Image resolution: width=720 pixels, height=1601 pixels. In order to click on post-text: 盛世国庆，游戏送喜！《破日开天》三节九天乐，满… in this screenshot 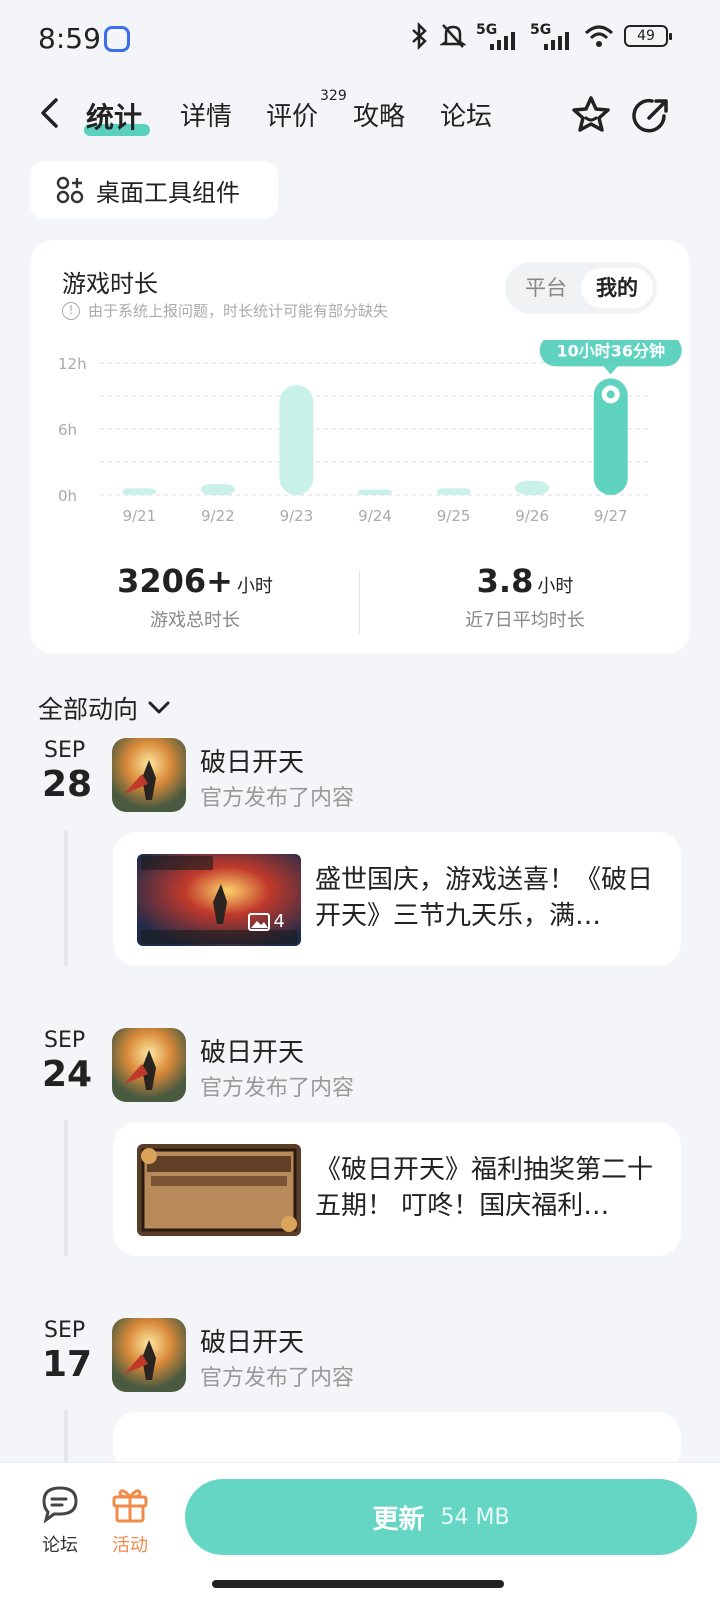, I will do `click(484, 898)`.